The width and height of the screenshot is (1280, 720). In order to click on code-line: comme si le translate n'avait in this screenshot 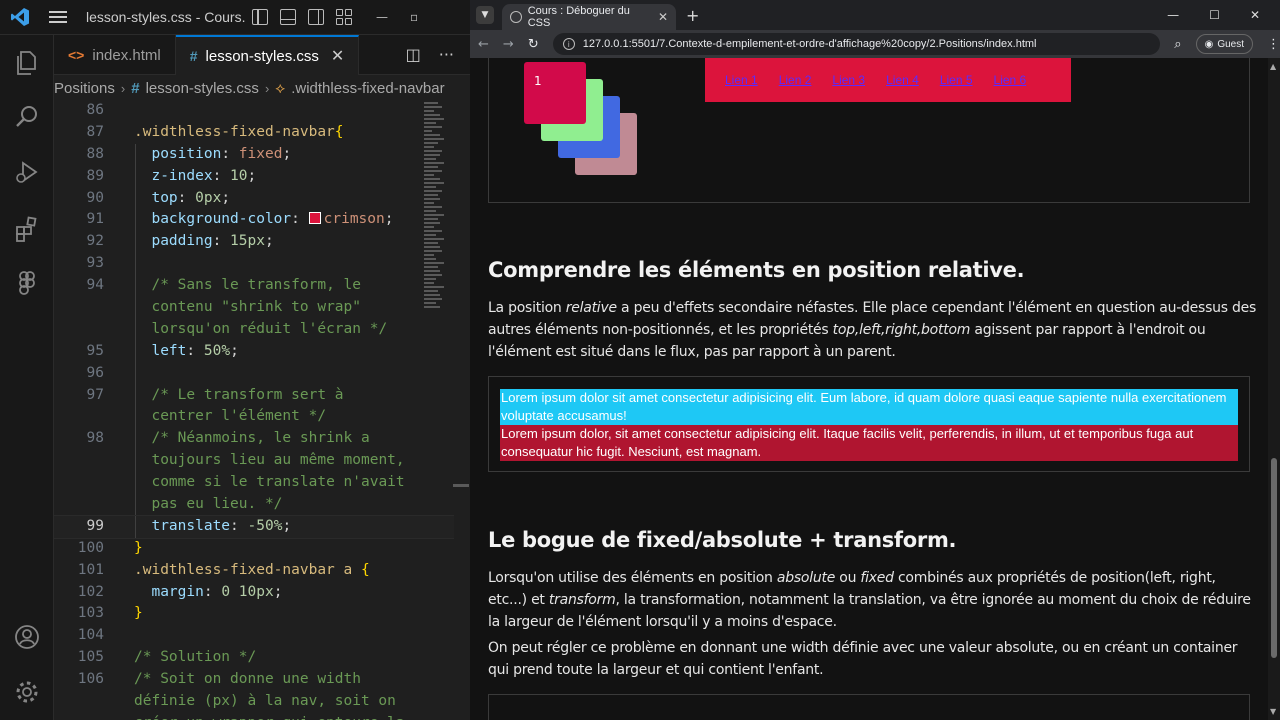, I will do `click(254, 483)`.